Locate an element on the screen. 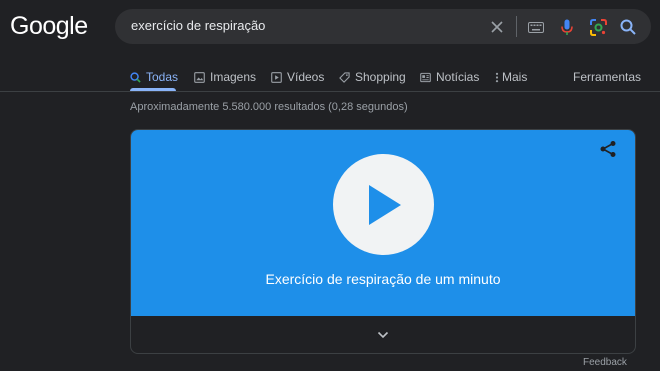 The width and height of the screenshot is (660, 371). tag-icon is located at coordinates (344, 77).